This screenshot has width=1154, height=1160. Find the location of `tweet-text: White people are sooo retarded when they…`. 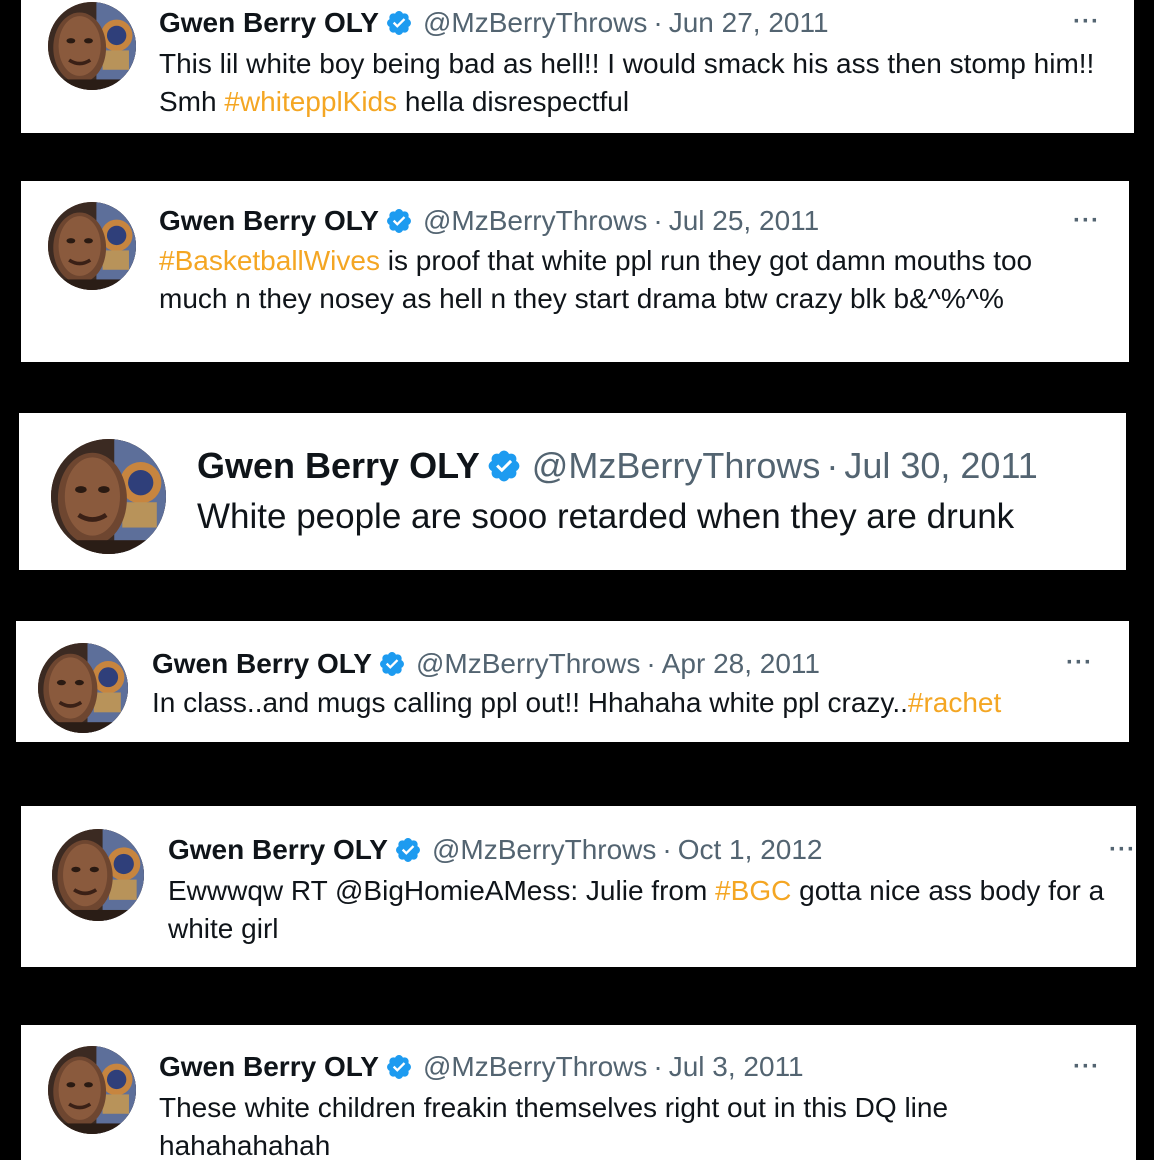

tweet-text: White people are sooo retarded when they… is located at coordinates (657, 517).